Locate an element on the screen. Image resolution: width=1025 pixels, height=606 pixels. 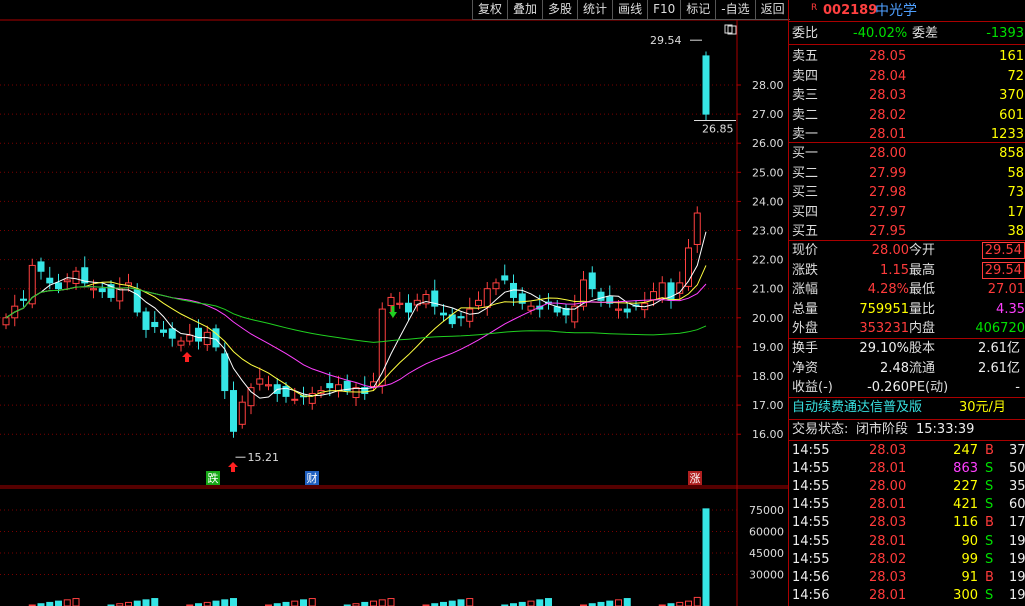
stat-value: 29.54 is located at coordinates (1003, 250).